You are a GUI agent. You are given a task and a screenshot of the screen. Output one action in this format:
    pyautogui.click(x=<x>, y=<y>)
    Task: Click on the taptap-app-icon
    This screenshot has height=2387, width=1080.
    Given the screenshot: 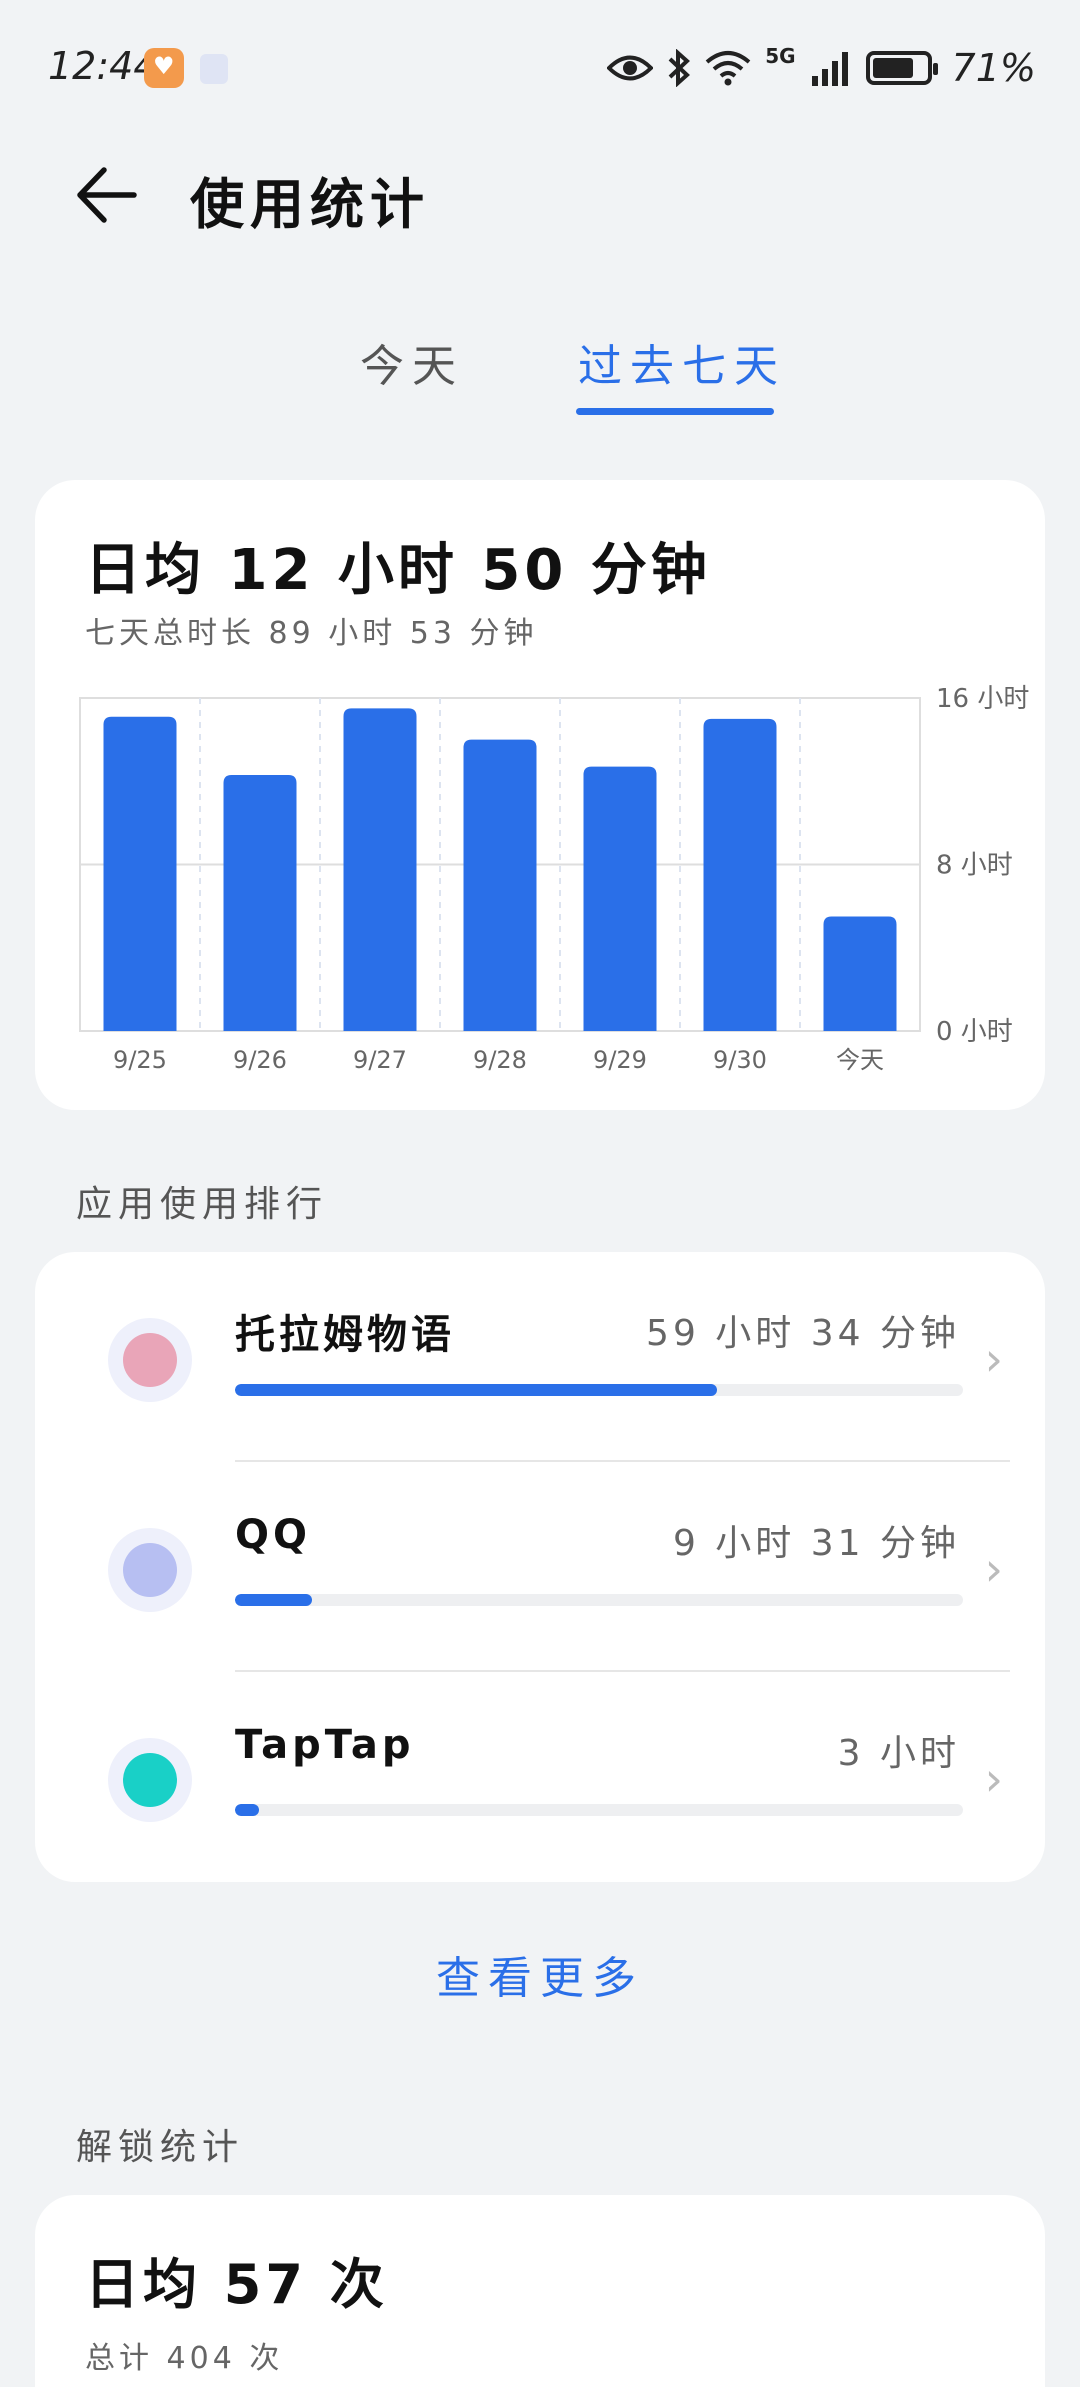 What is the action you would take?
    pyautogui.click(x=150, y=1779)
    